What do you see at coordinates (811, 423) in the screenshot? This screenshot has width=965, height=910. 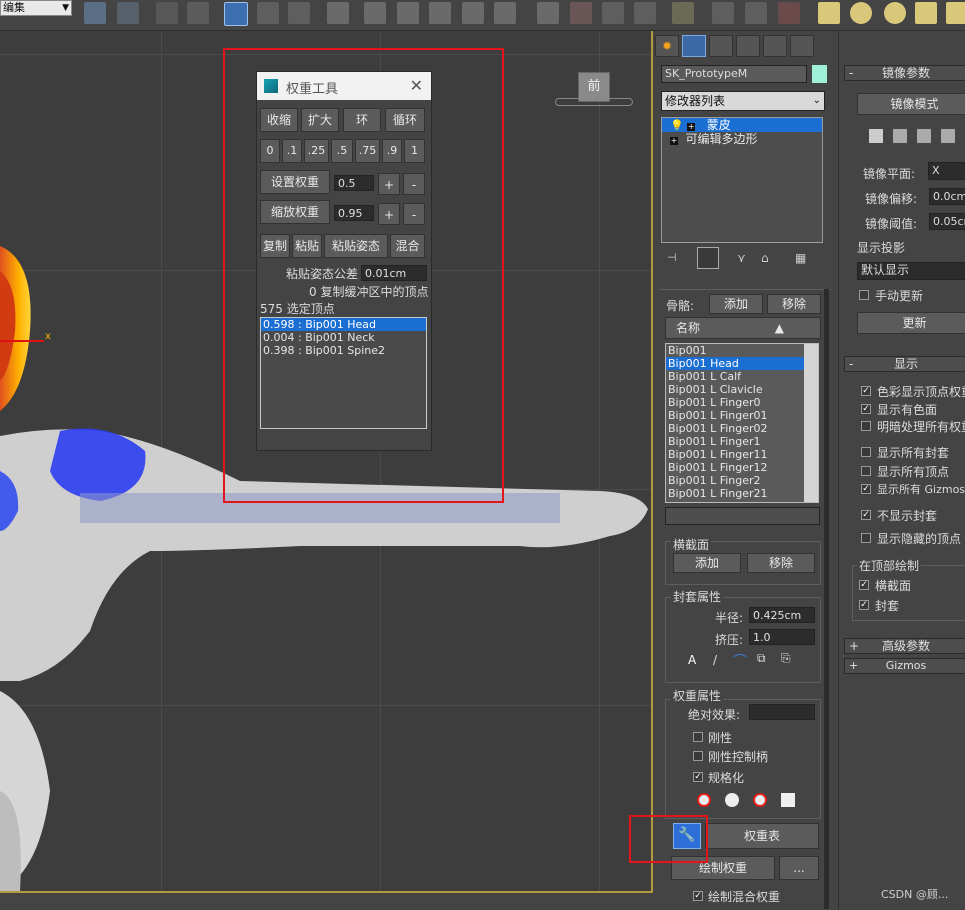 I see `bone-list-scrollbar` at bounding box center [811, 423].